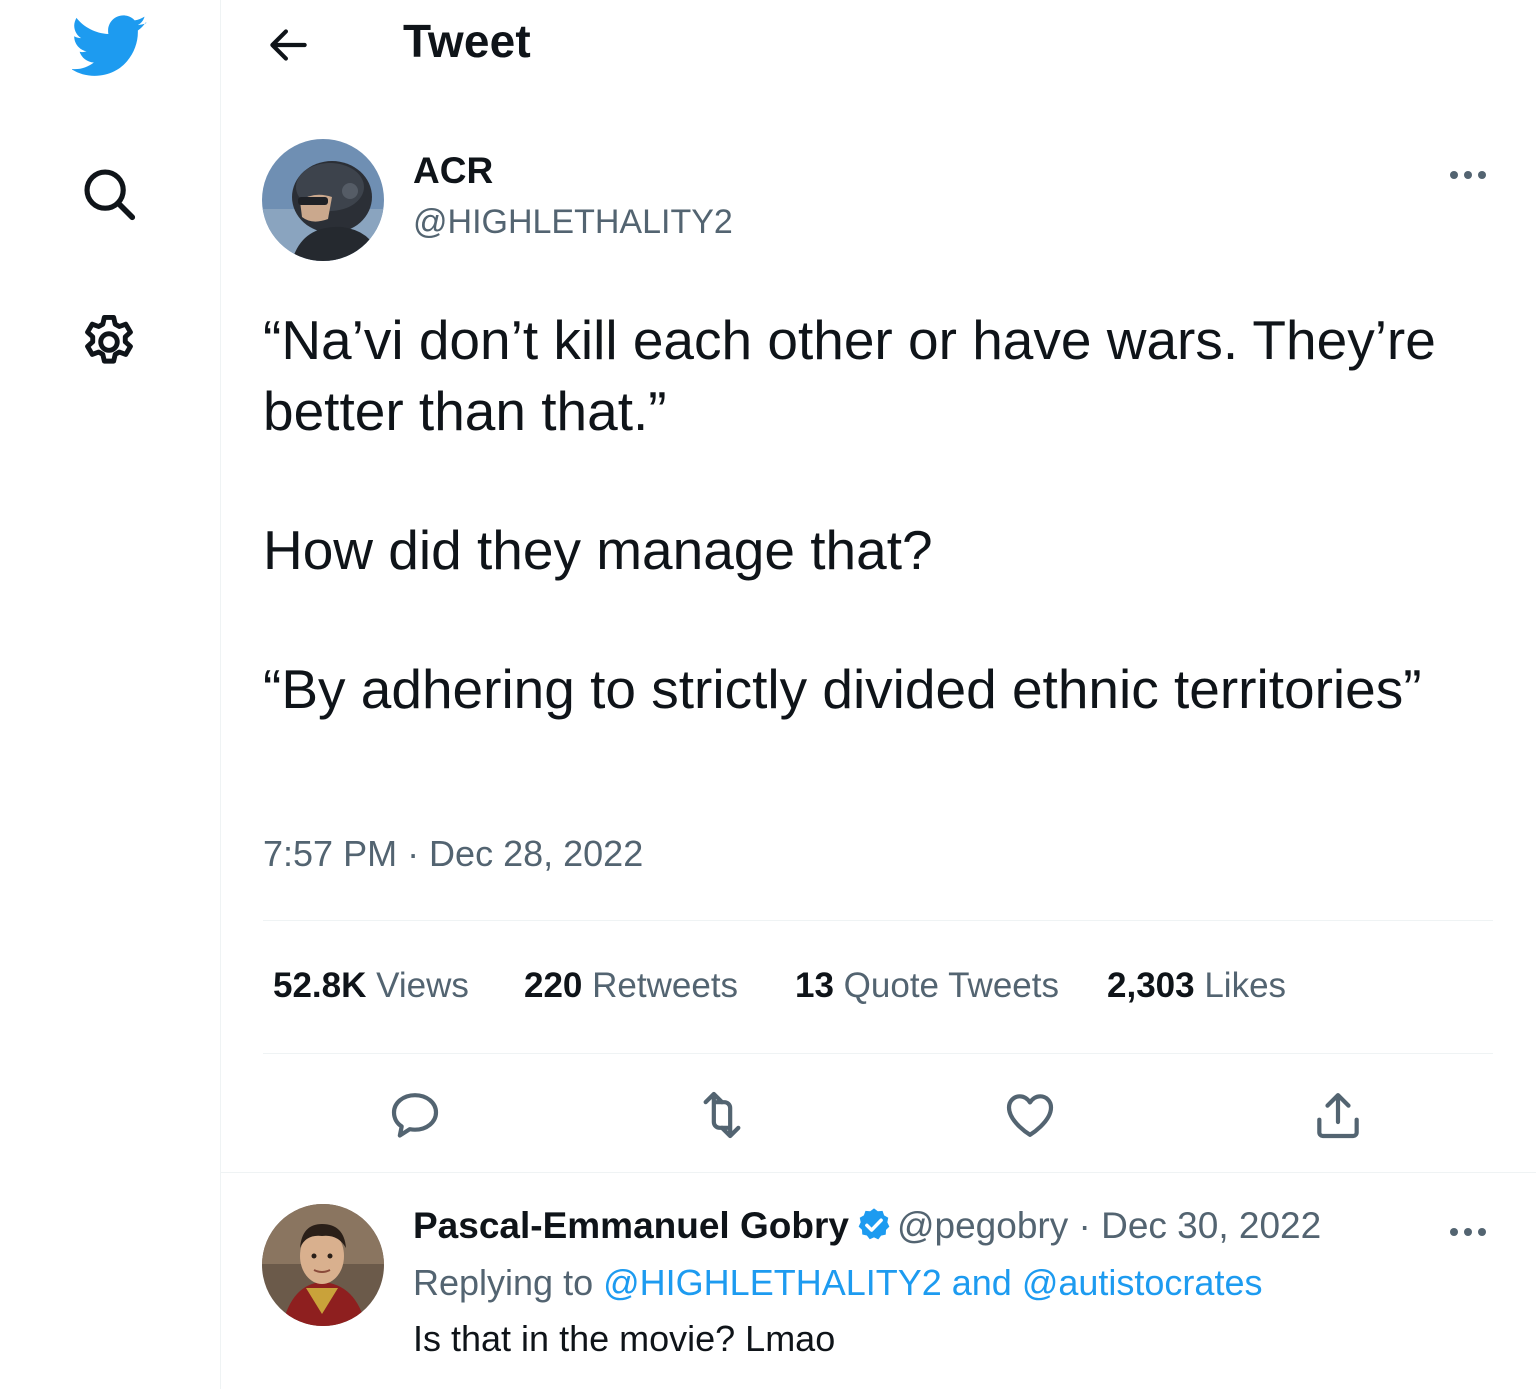  What do you see at coordinates (503, 1282) in the screenshot?
I see `replying-prefix: Replying to` at bounding box center [503, 1282].